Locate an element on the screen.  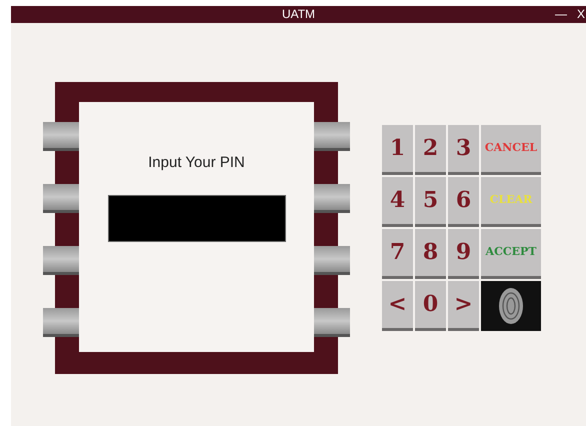
keypad-key: < is located at coordinates (397, 306).